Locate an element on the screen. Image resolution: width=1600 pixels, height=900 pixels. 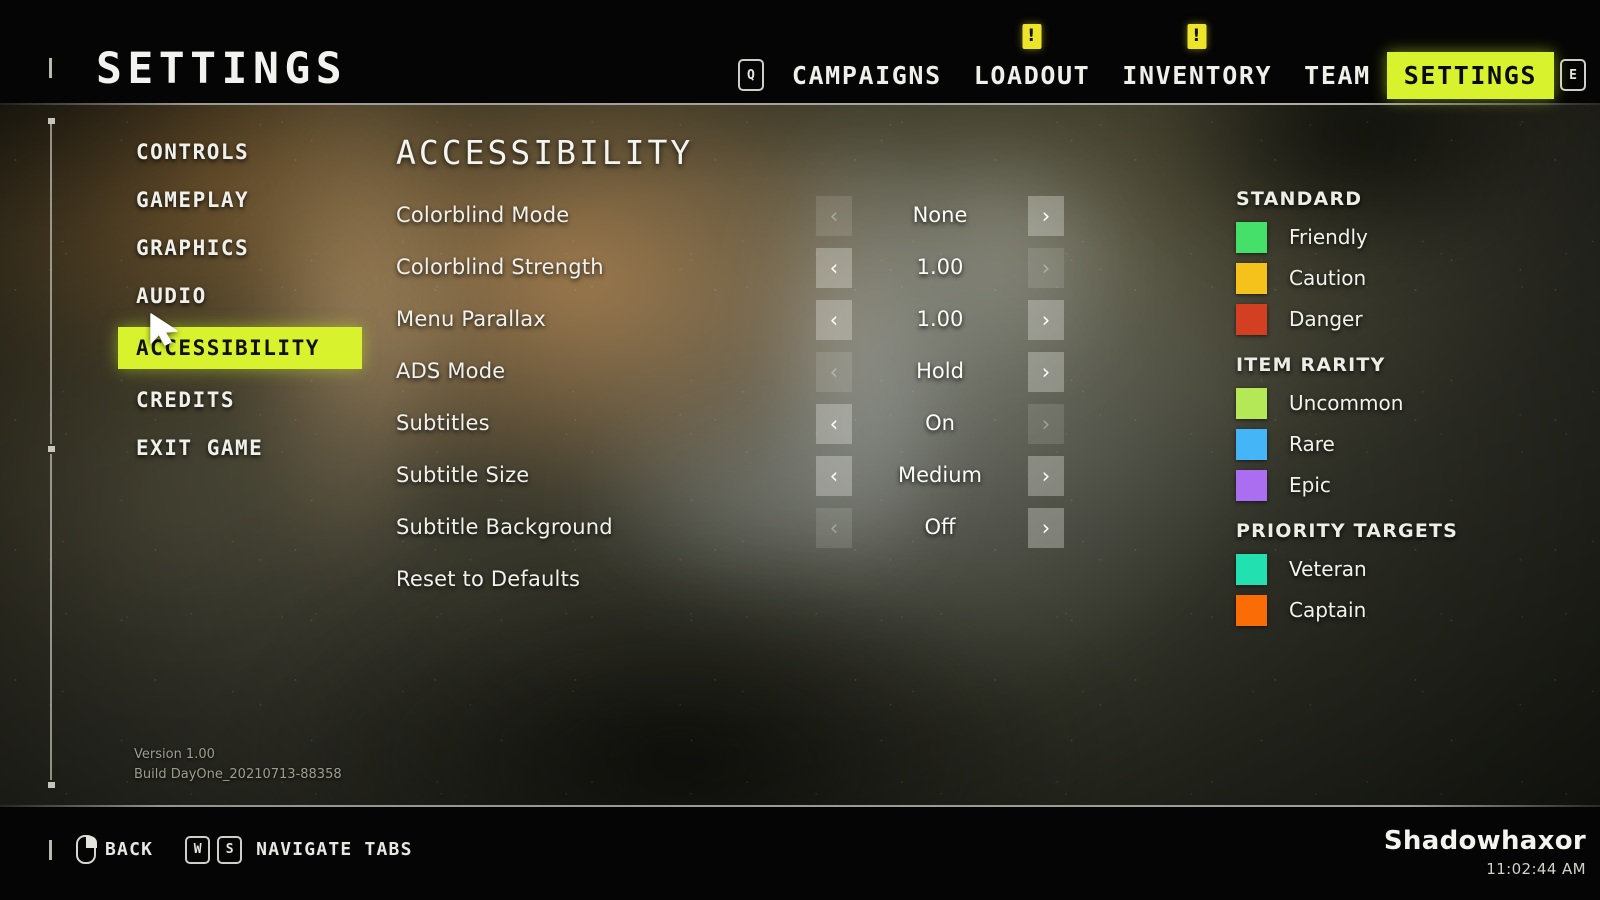
tab-campaigns: CAMPAIGNS is located at coordinates (867, 75).